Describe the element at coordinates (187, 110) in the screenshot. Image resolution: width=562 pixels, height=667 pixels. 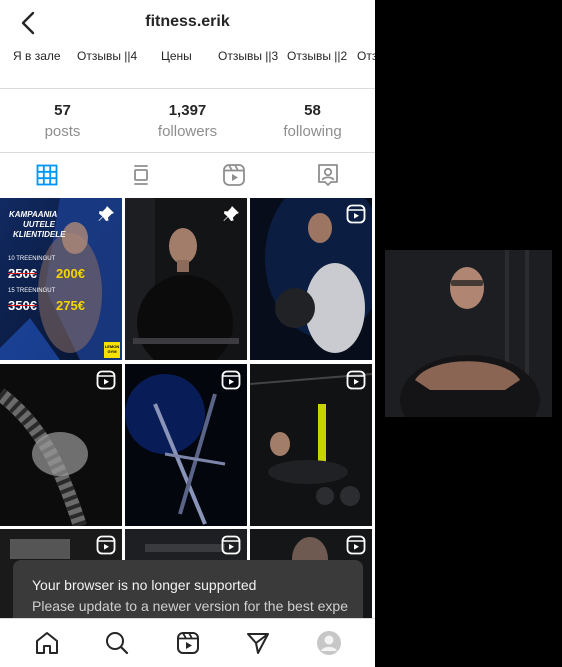
I see `stat-value: 1,397` at that location.